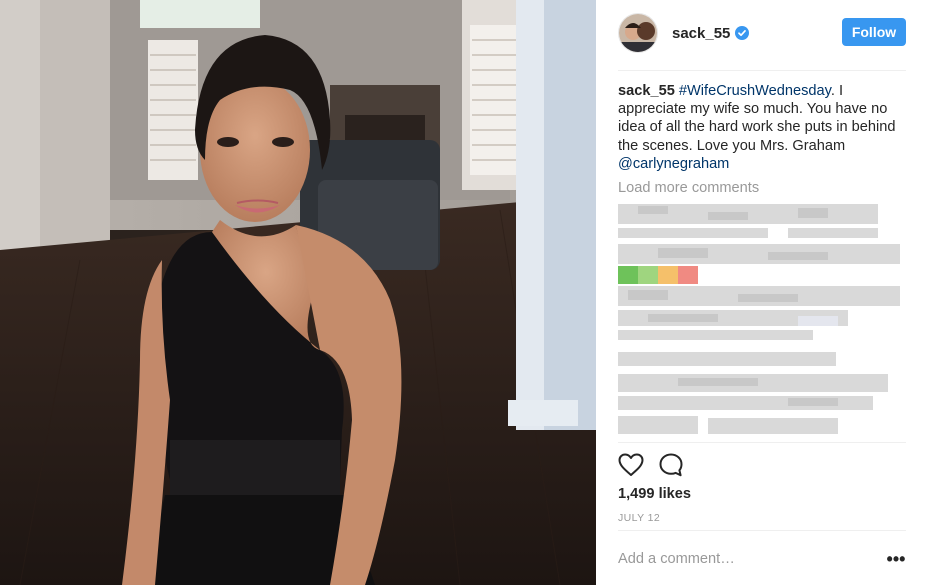  Describe the element at coordinates (654, 494) in the screenshot. I see `like-count: 1,499 likes` at that location.